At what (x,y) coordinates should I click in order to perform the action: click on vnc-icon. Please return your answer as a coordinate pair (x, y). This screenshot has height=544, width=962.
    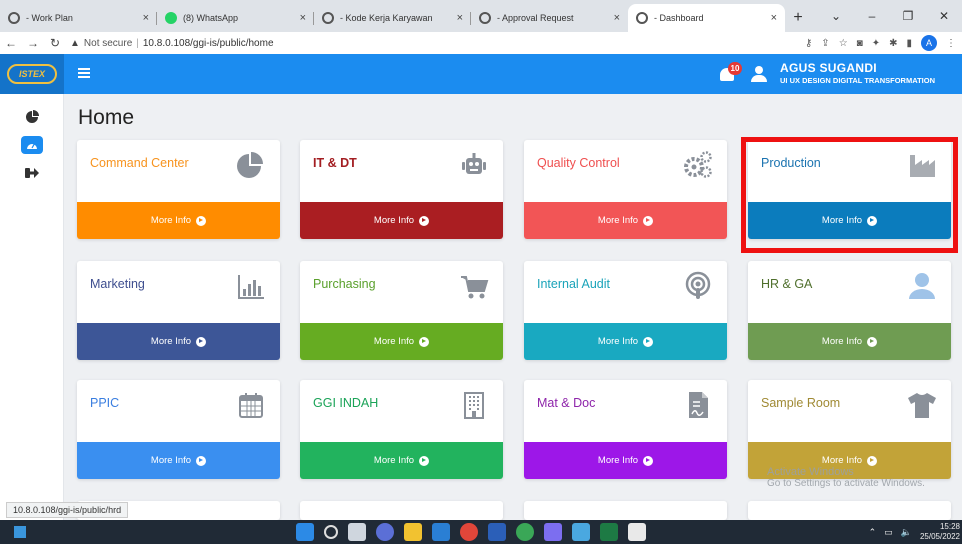
    Looking at the image, I should click on (637, 532).